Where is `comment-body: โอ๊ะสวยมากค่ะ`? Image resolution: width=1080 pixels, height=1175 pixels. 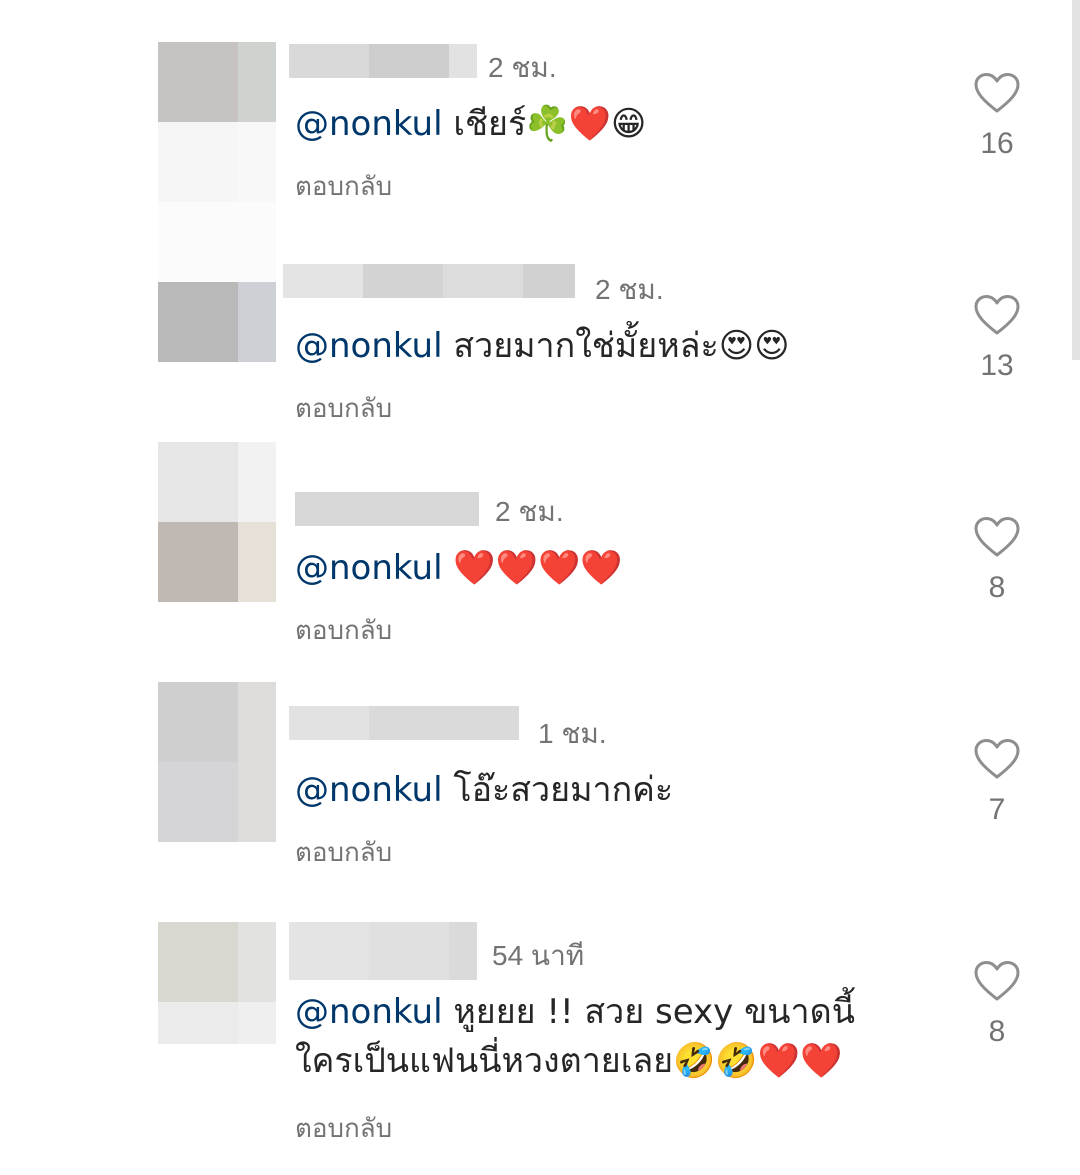
comment-body: โอ๊ะสวยมากค่ะ is located at coordinates (558, 790).